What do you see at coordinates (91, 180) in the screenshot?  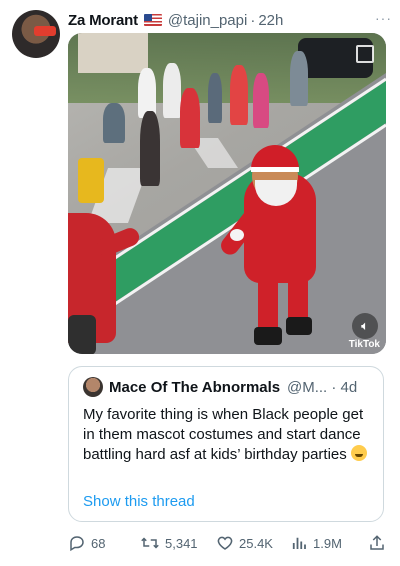 I see `yellow-trash-can` at bounding box center [91, 180].